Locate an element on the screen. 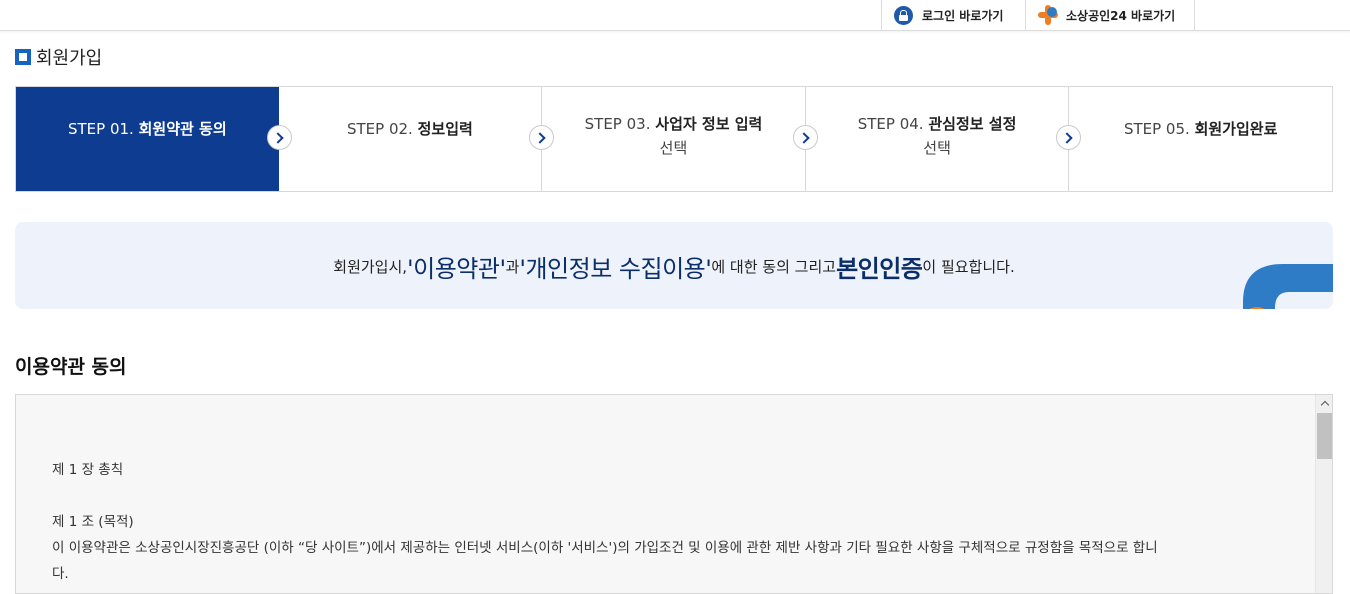 Image resolution: width=1350 pixels, height=594 pixels. step-3-number: STEP 03. is located at coordinates (617, 123).